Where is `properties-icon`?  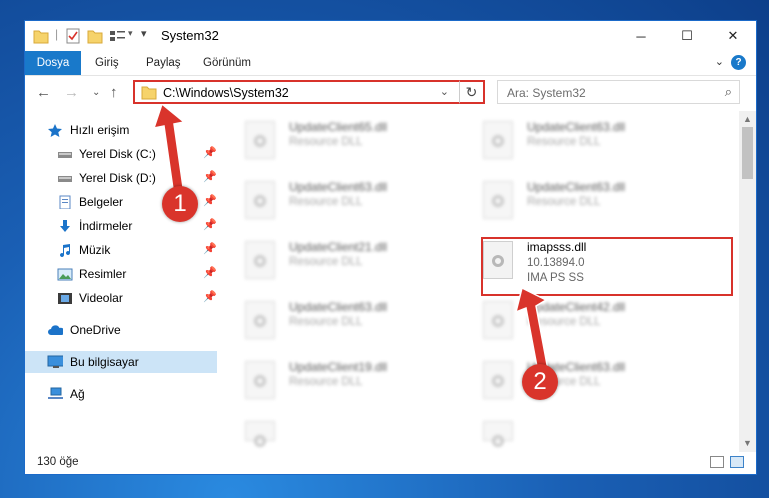
properties-icon is located at coordinates (73, 36).